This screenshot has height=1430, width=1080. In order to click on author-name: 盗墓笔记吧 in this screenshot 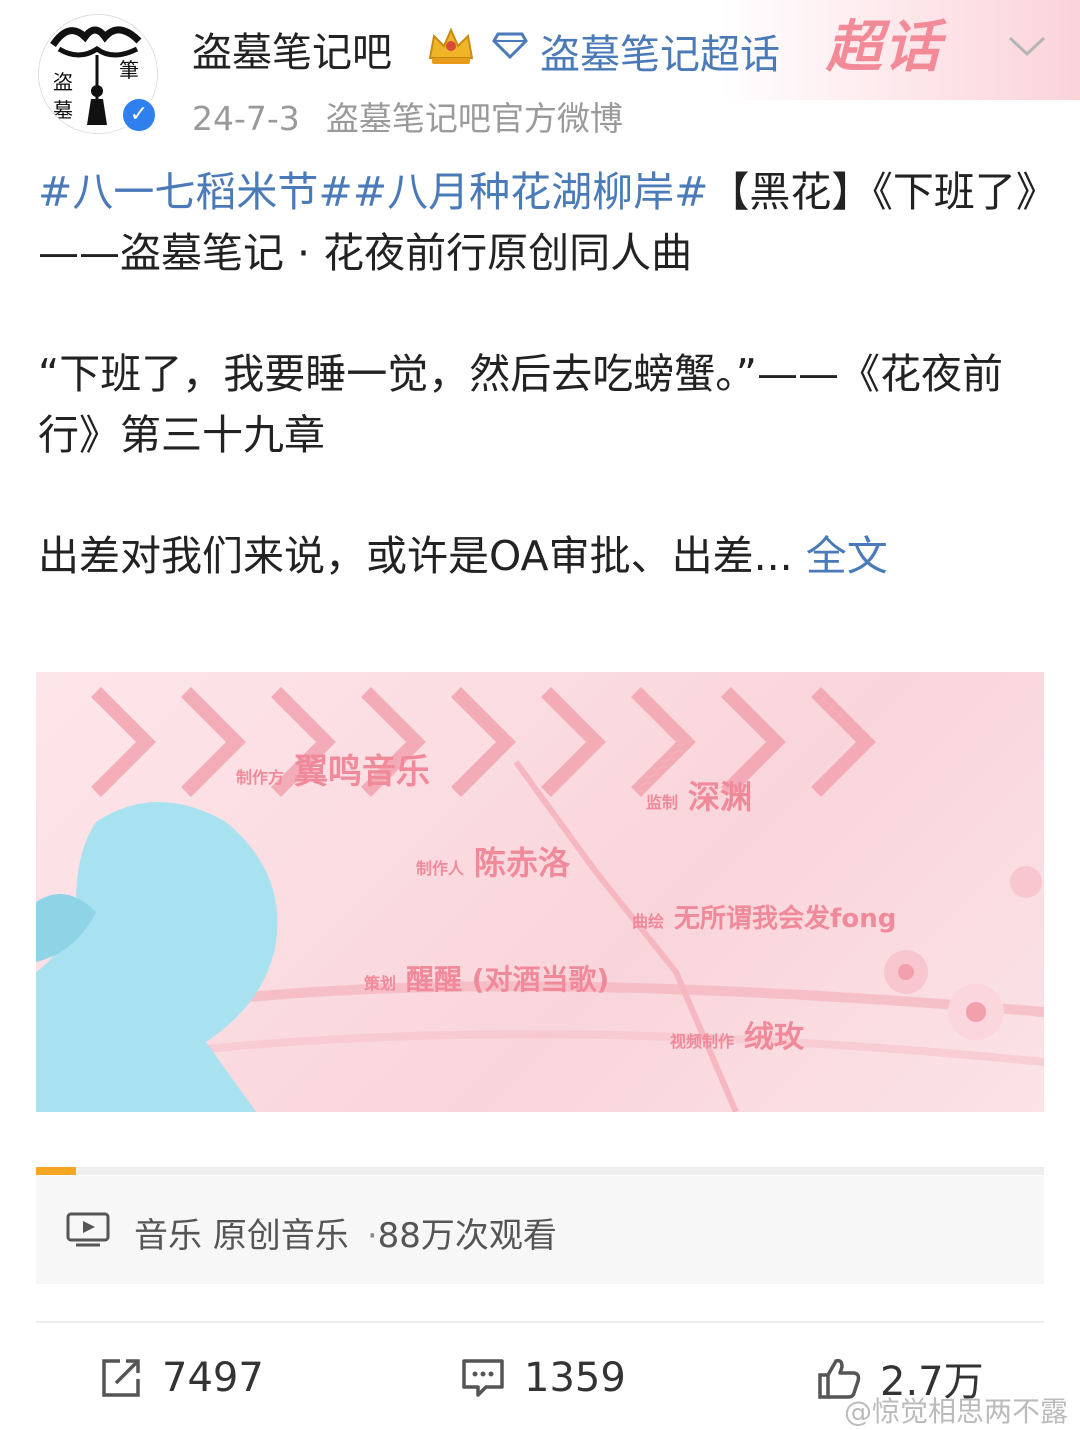, I will do `click(292, 49)`.